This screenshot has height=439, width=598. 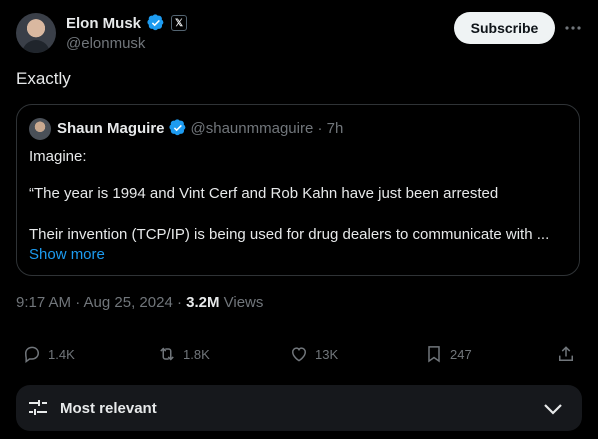 What do you see at coordinates (58, 156) in the screenshot?
I see `quoted-text-line: Imagine:` at bounding box center [58, 156].